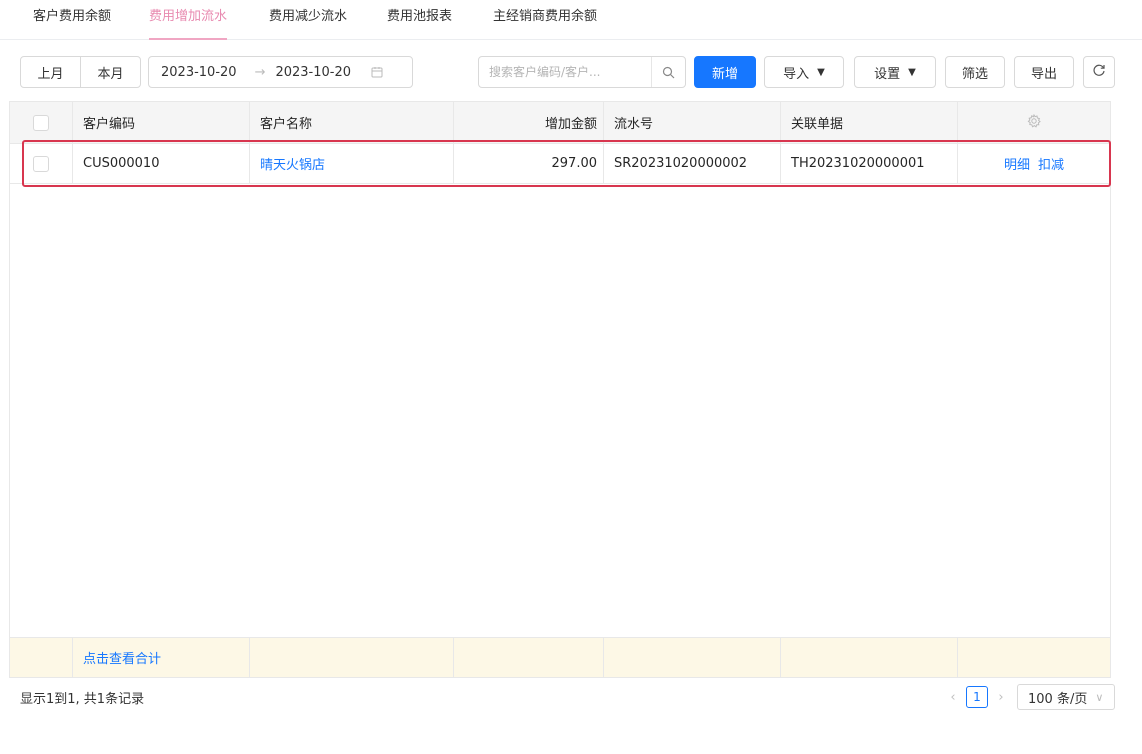  I want to click on import-label: 导入, so click(796, 74).